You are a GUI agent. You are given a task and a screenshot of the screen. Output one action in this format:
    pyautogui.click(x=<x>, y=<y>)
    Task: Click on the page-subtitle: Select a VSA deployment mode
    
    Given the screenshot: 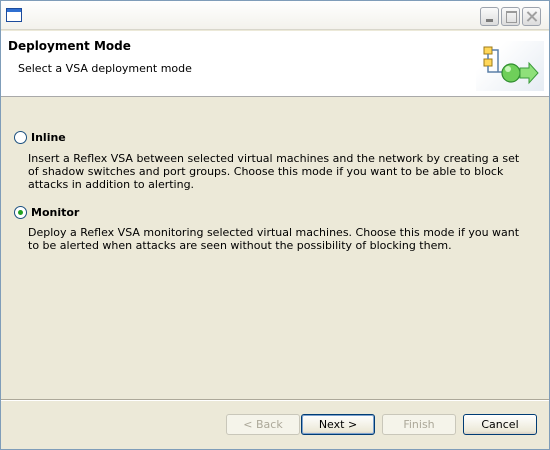 What is the action you would take?
    pyautogui.click(x=105, y=68)
    